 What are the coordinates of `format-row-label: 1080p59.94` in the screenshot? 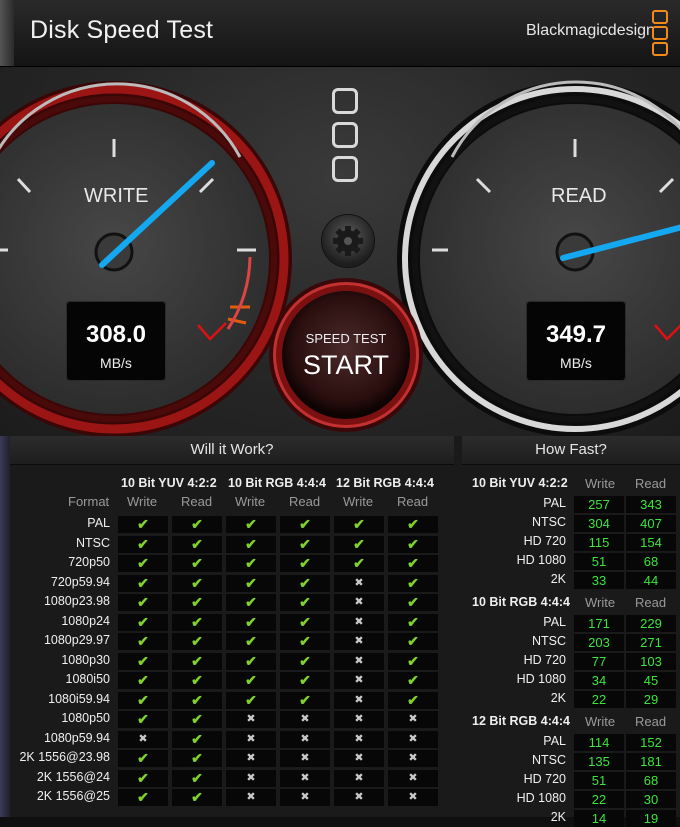 It's located at (76, 737).